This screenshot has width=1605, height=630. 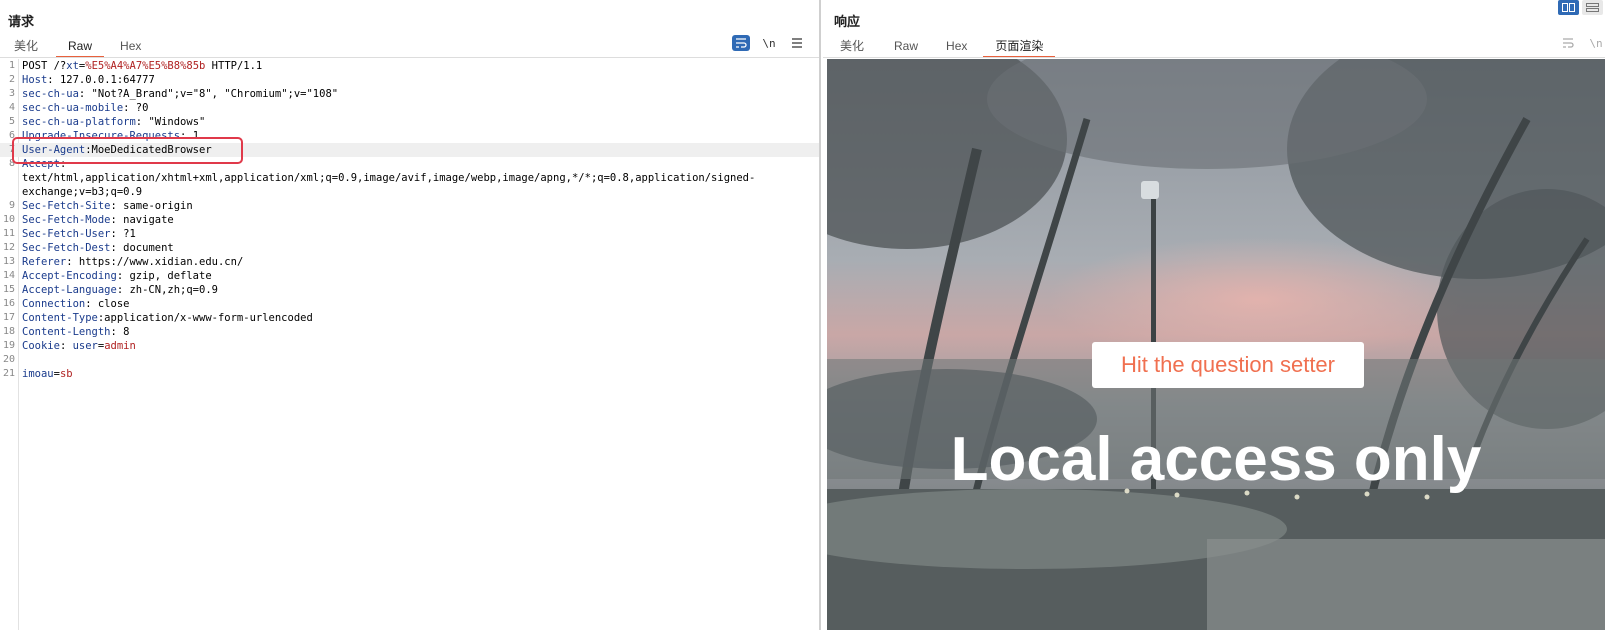 What do you see at coordinates (66, 332) in the screenshot?
I see `token-key: Content-Length` at bounding box center [66, 332].